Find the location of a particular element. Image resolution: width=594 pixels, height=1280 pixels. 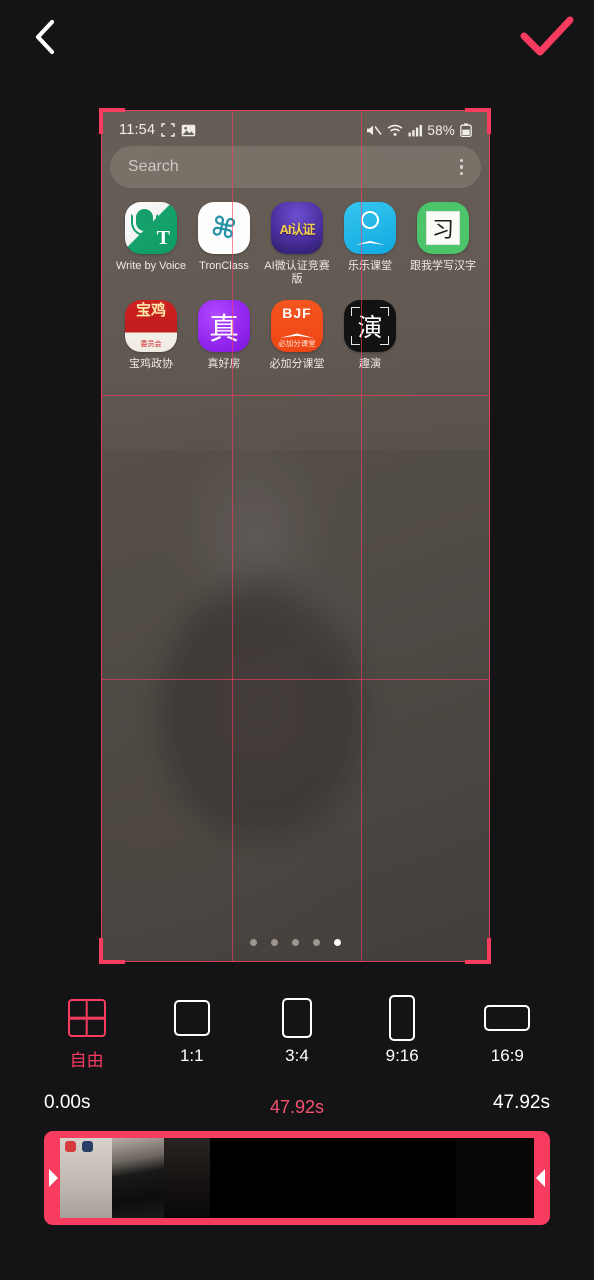

ratio-option-3-4: 3:4 is located at coordinates (297, 1030).